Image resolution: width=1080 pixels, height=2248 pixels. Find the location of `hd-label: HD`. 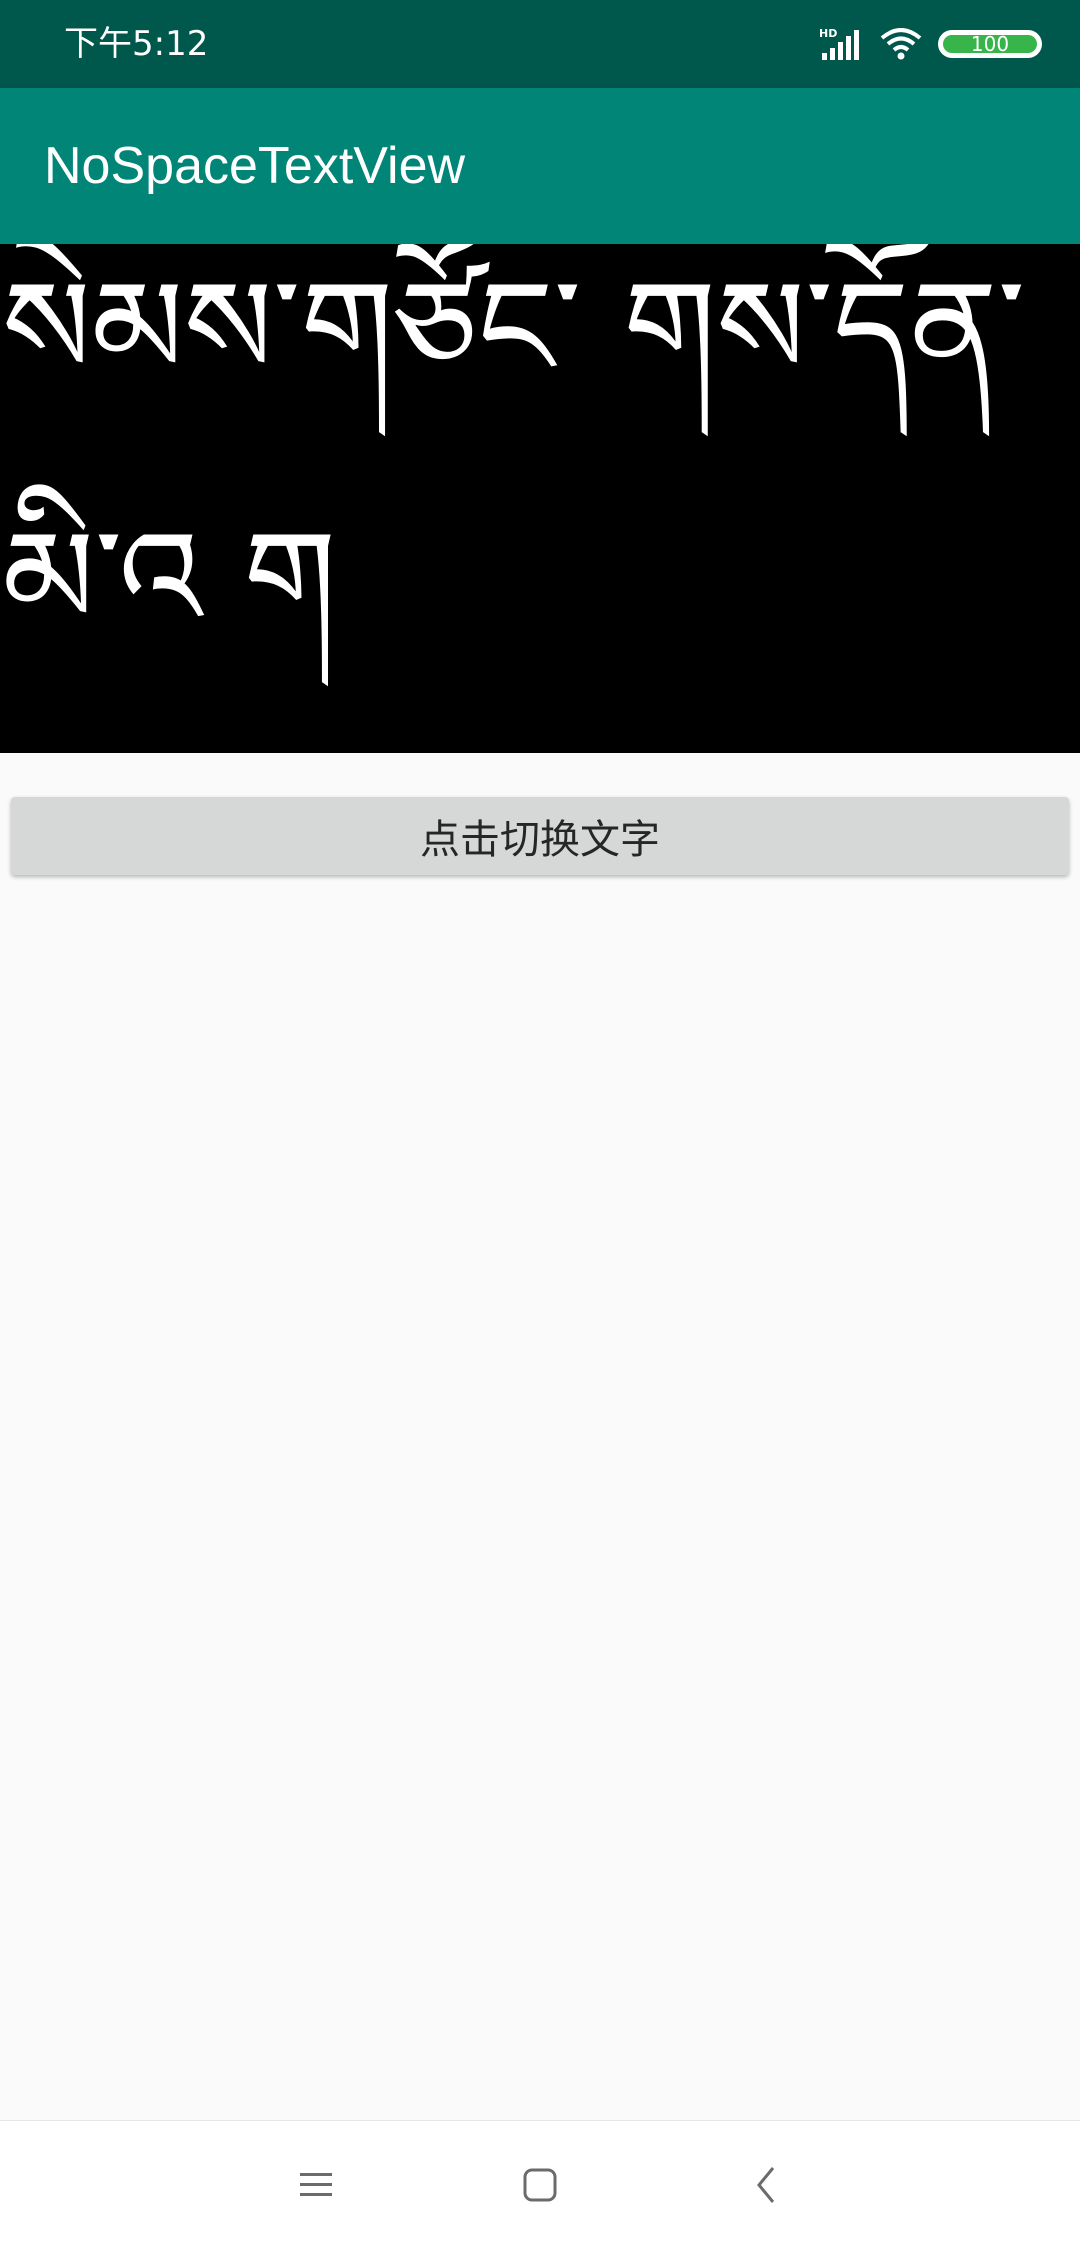

hd-label: HD is located at coordinates (828, 33).